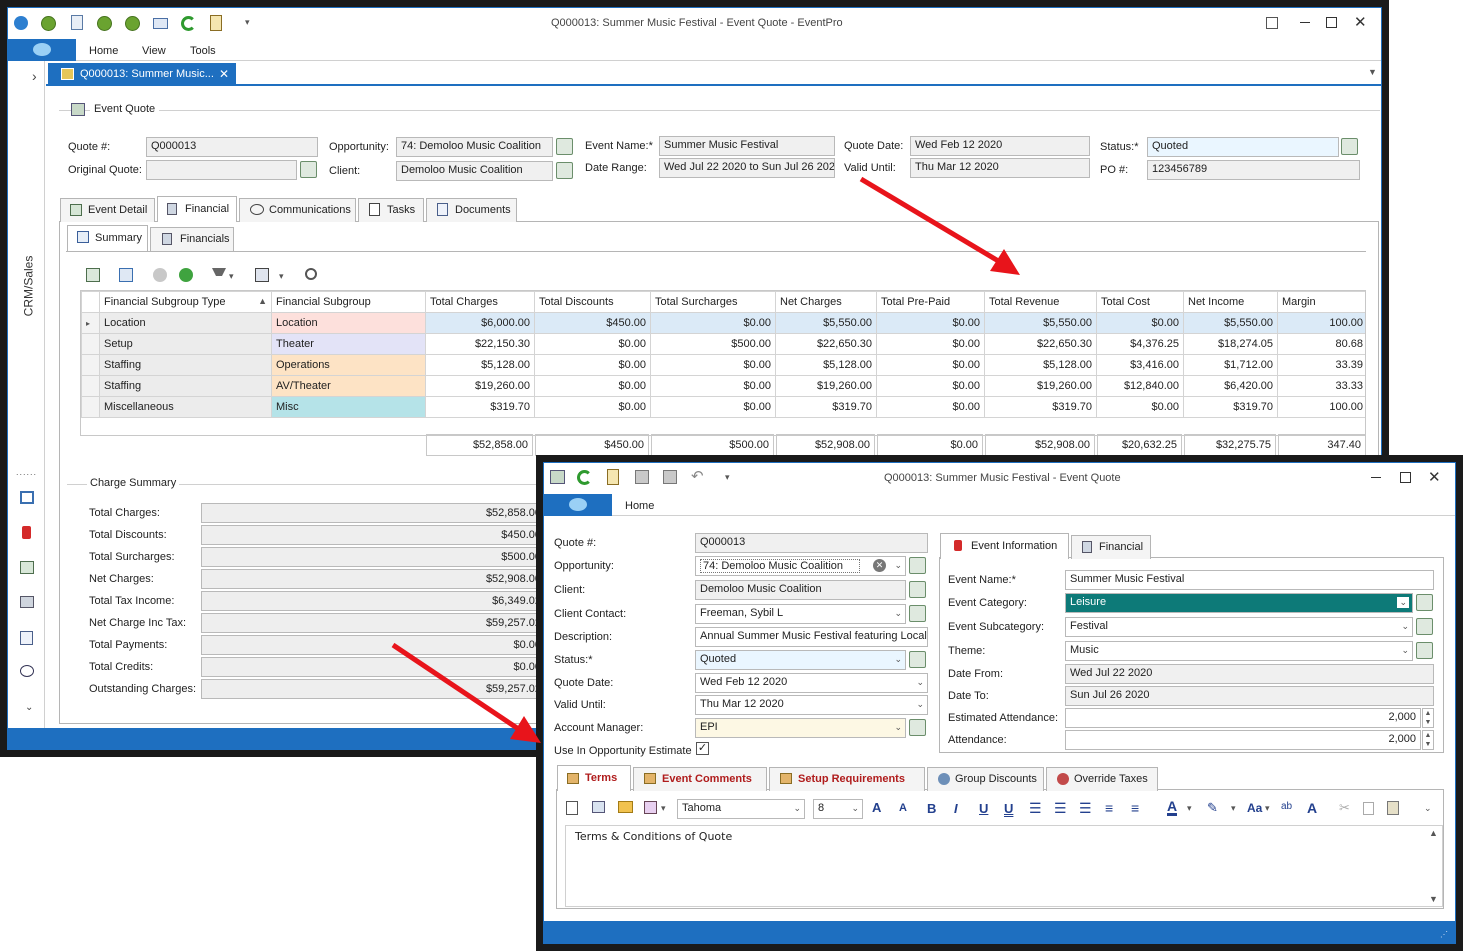 This screenshot has height=951, width=1463. What do you see at coordinates (1331, 22) in the screenshot?
I see `maximize-icon` at bounding box center [1331, 22].